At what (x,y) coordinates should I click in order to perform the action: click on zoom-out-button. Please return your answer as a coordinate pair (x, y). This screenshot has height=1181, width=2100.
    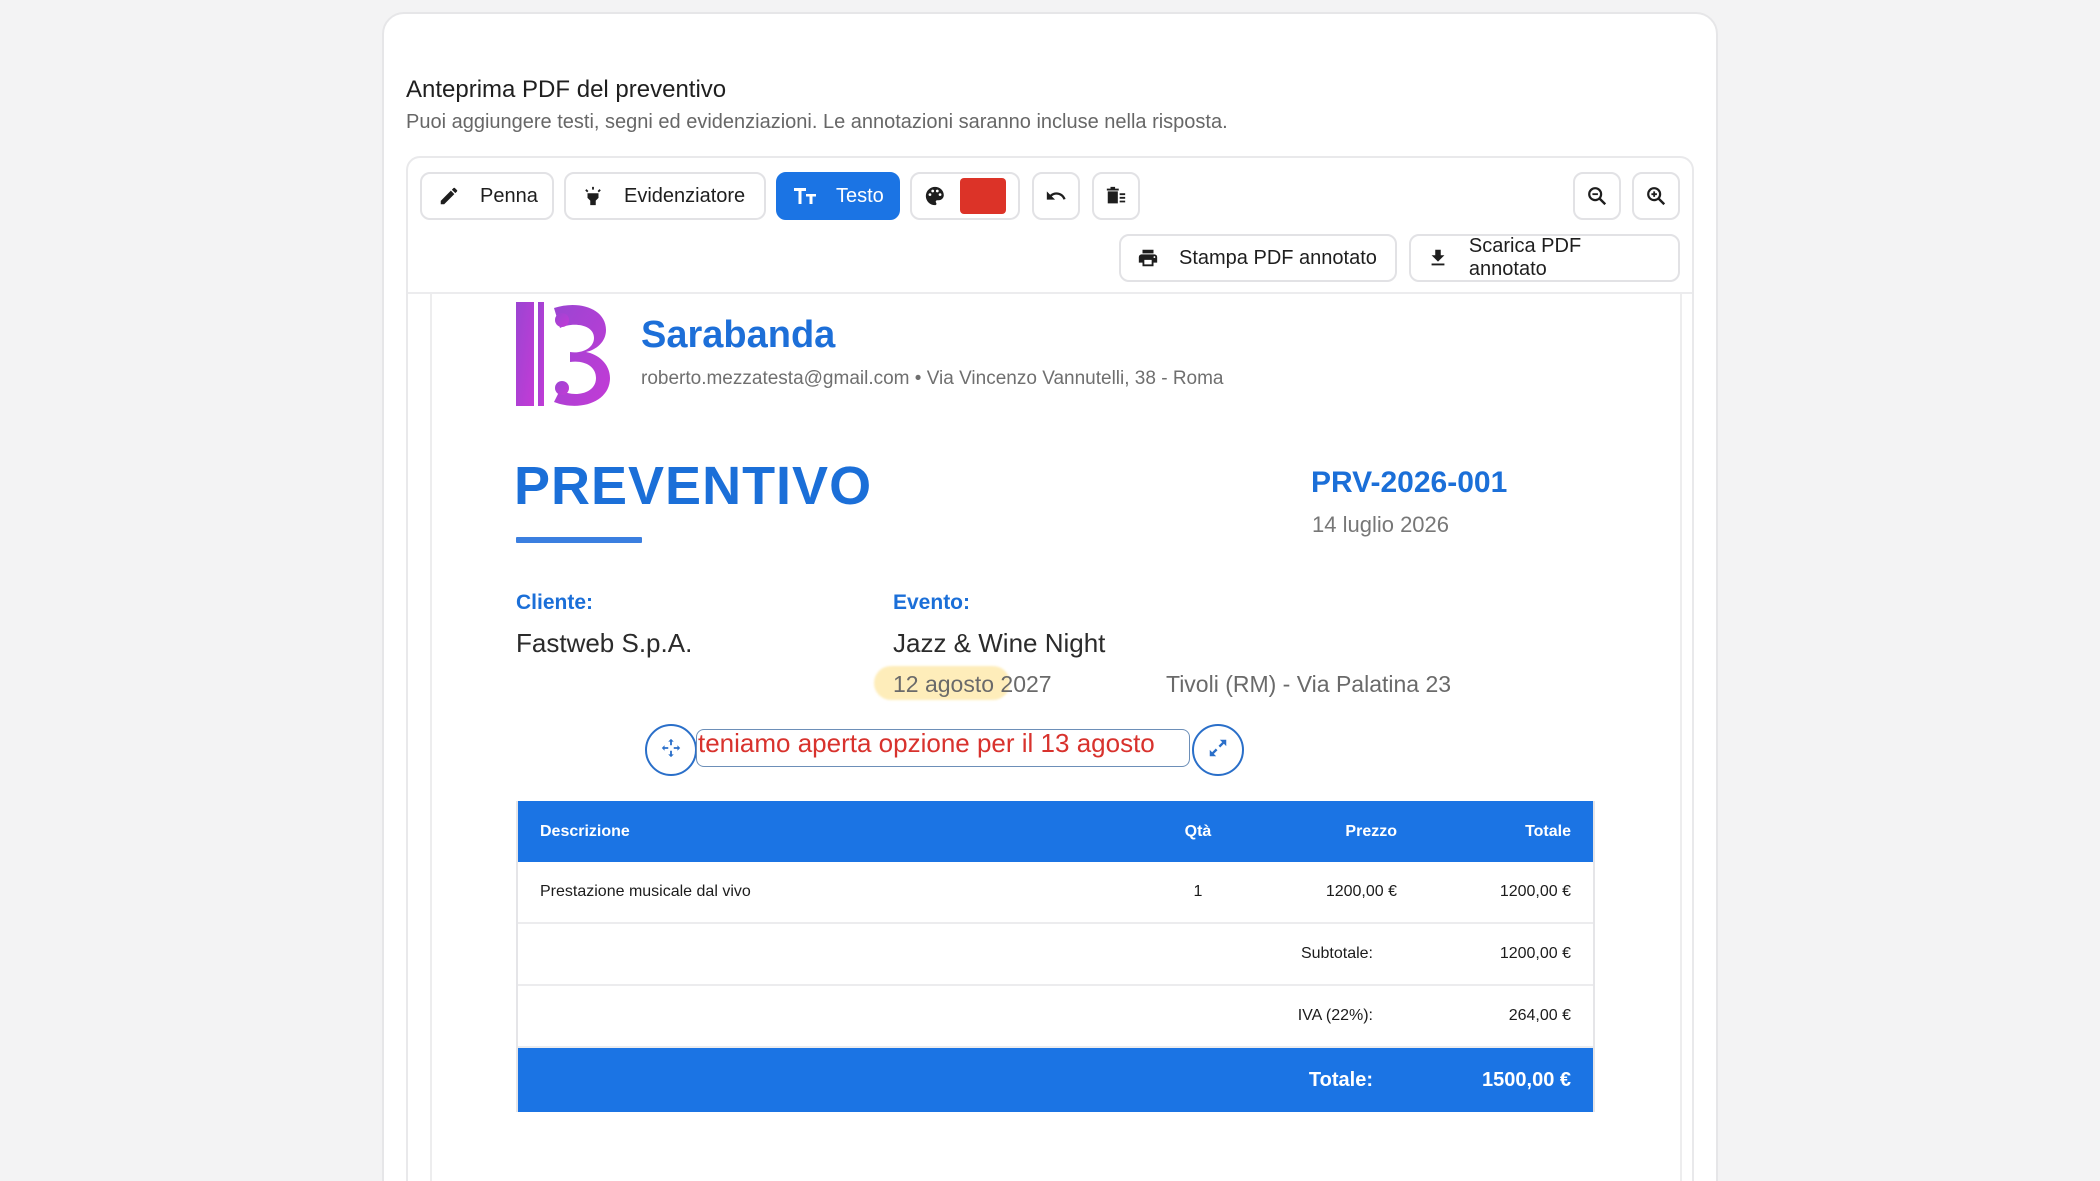
    Looking at the image, I should click on (1597, 196).